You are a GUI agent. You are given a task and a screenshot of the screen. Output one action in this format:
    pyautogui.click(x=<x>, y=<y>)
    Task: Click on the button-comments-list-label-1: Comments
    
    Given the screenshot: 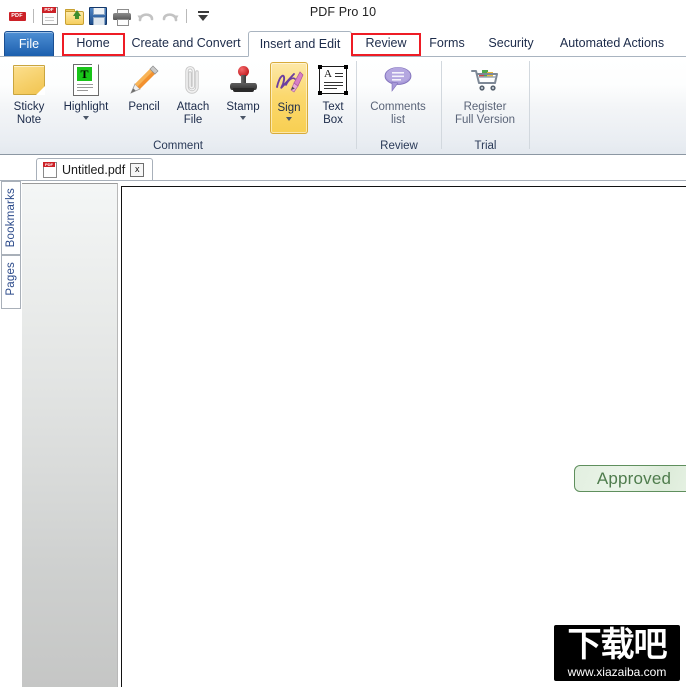 What is the action you would take?
    pyautogui.click(x=398, y=107)
    